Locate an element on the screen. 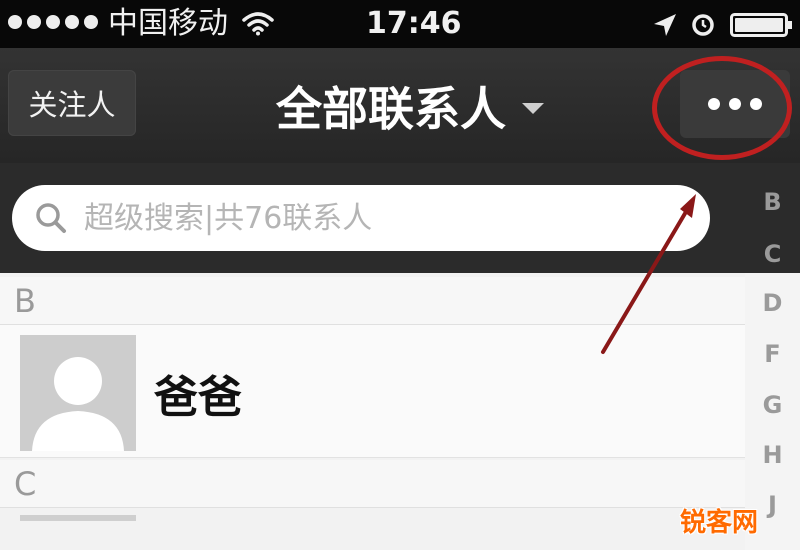  index-letter-b: B is located at coordinates (772, 202).